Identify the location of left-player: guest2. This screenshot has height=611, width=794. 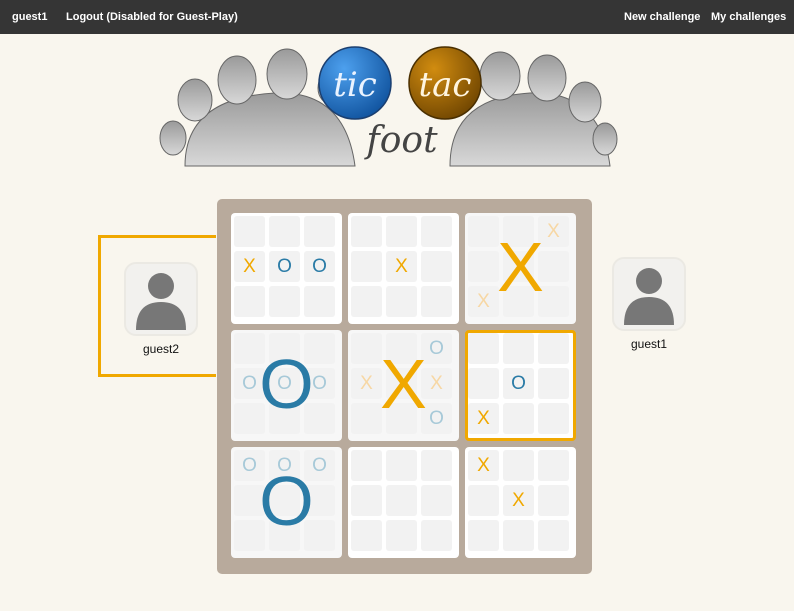
(161, 309).